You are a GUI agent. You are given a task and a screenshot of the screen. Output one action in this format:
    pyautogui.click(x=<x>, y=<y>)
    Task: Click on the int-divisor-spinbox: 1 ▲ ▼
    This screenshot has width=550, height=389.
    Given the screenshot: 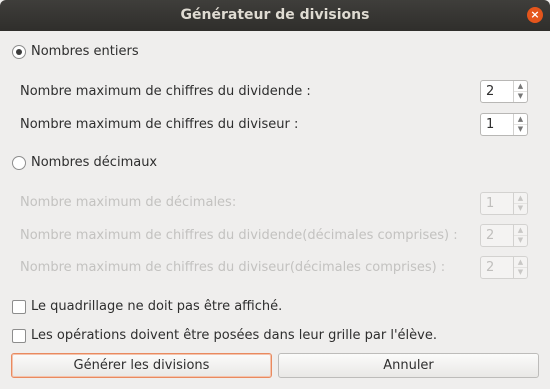 What is the action you would take?
    pyautogui.click(x=504, y=124)
    